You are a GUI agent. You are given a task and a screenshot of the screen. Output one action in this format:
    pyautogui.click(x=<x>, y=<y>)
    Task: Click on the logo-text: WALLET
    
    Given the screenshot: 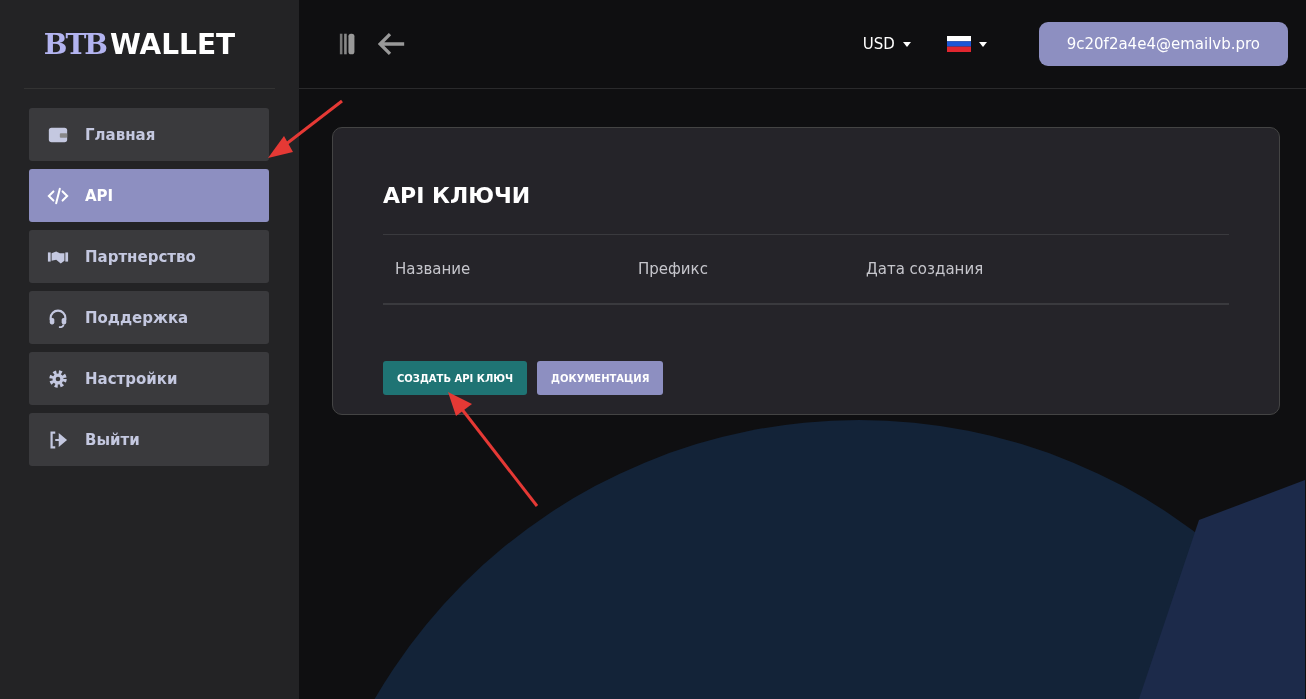 What is the action you would take?
    pyautogui.click(x=172, y=44)
    